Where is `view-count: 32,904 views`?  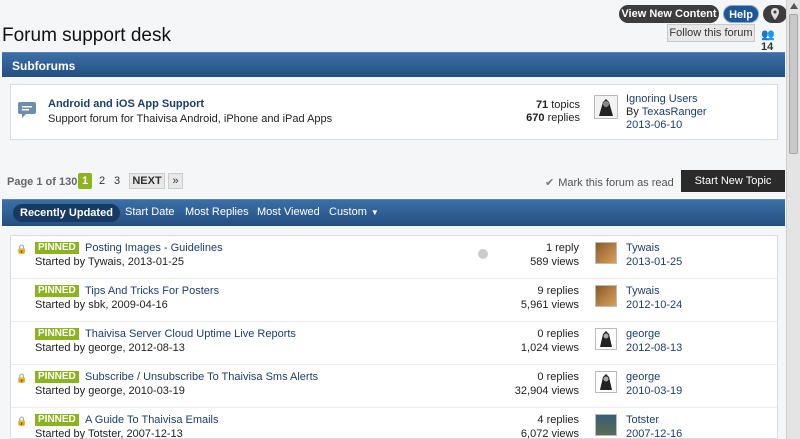
view-count: 32,904 views is located at coordinates (546, 391).